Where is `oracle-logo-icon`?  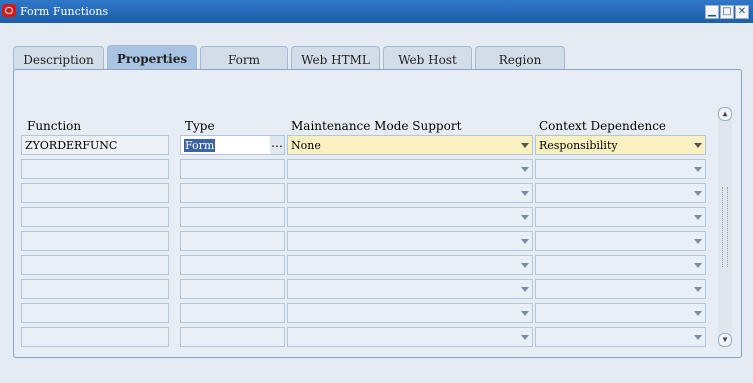 oracle-logo-icon is located at coordinates (9, 10).